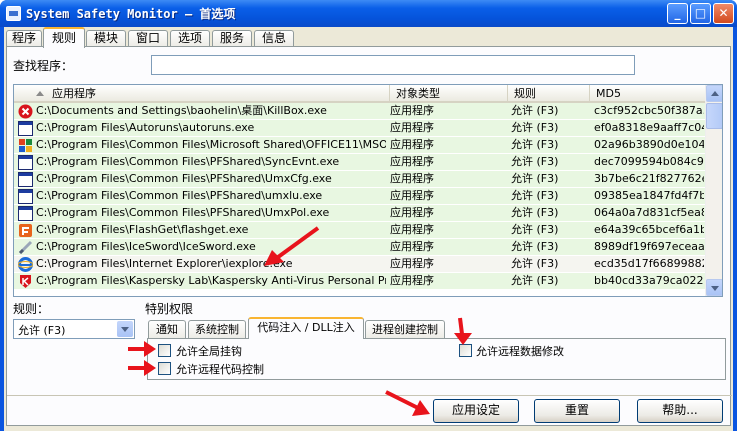 This screenshot has height=431, width=737. What do you see at coordinates (142, 229) in the screenshot?
I see `cell-path: C:\Program Files\FlashGet\flashget.exe` at bounding box center [142, 229].